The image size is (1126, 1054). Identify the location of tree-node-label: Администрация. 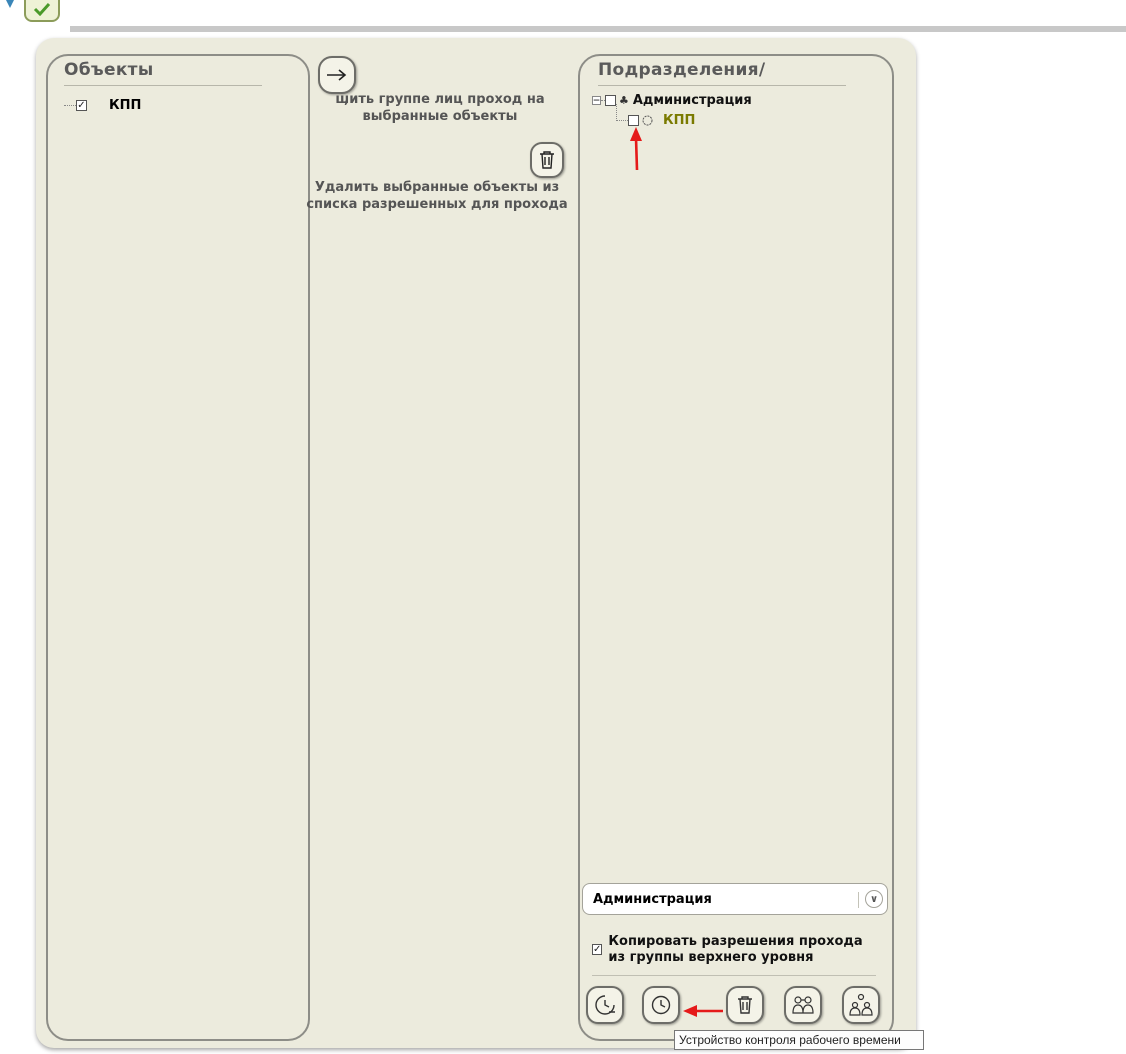
(692, 100).